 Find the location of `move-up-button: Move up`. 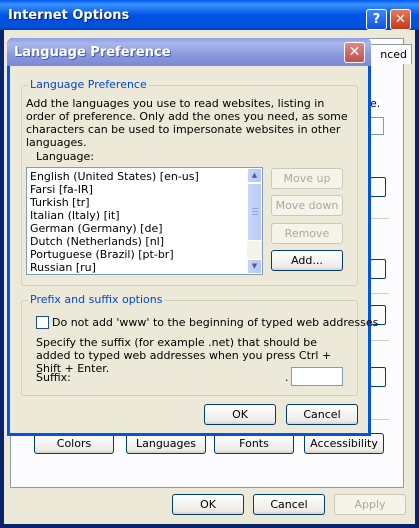

move-up-button: Move up is located at coordinates (307, 178).